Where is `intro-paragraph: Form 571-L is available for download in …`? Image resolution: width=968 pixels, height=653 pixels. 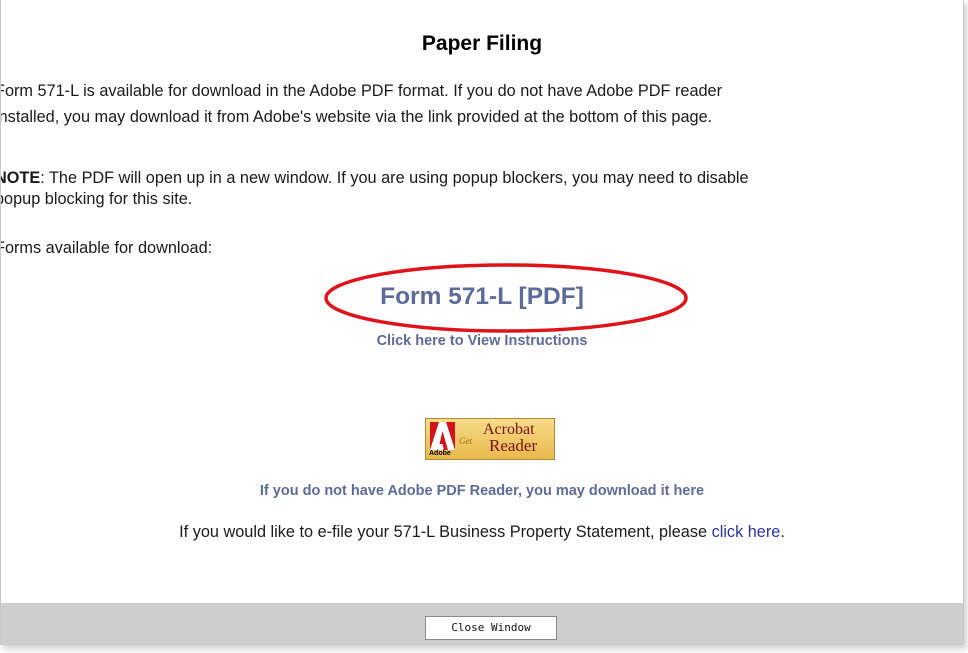
intro-paragraph: Form 571-L is available for download in … is located at coordinates (477, 104).